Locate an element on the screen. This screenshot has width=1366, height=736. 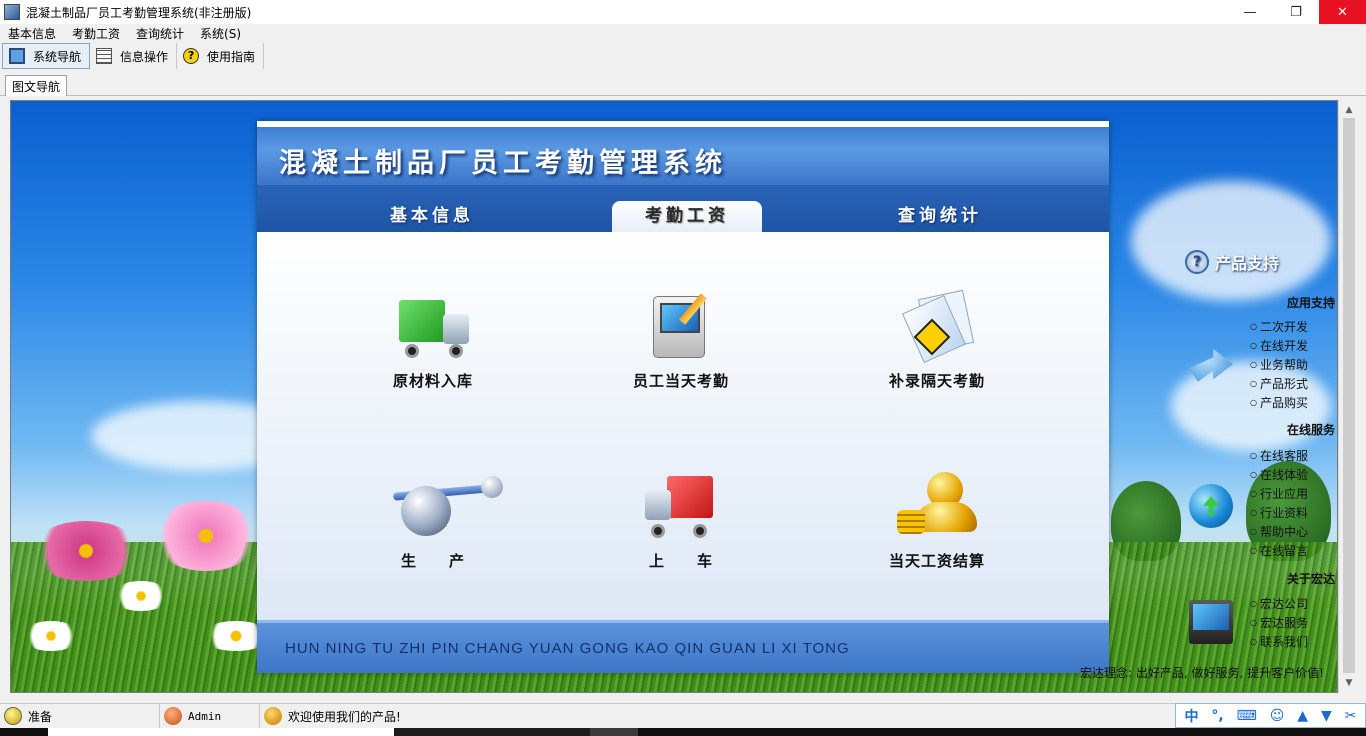
production-icon is located at coordinates (448, 507).